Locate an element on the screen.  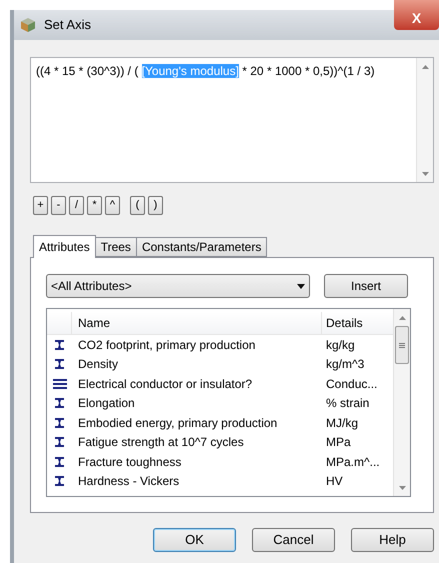
window-title: Set Axis is located at coordinates (67, 25).